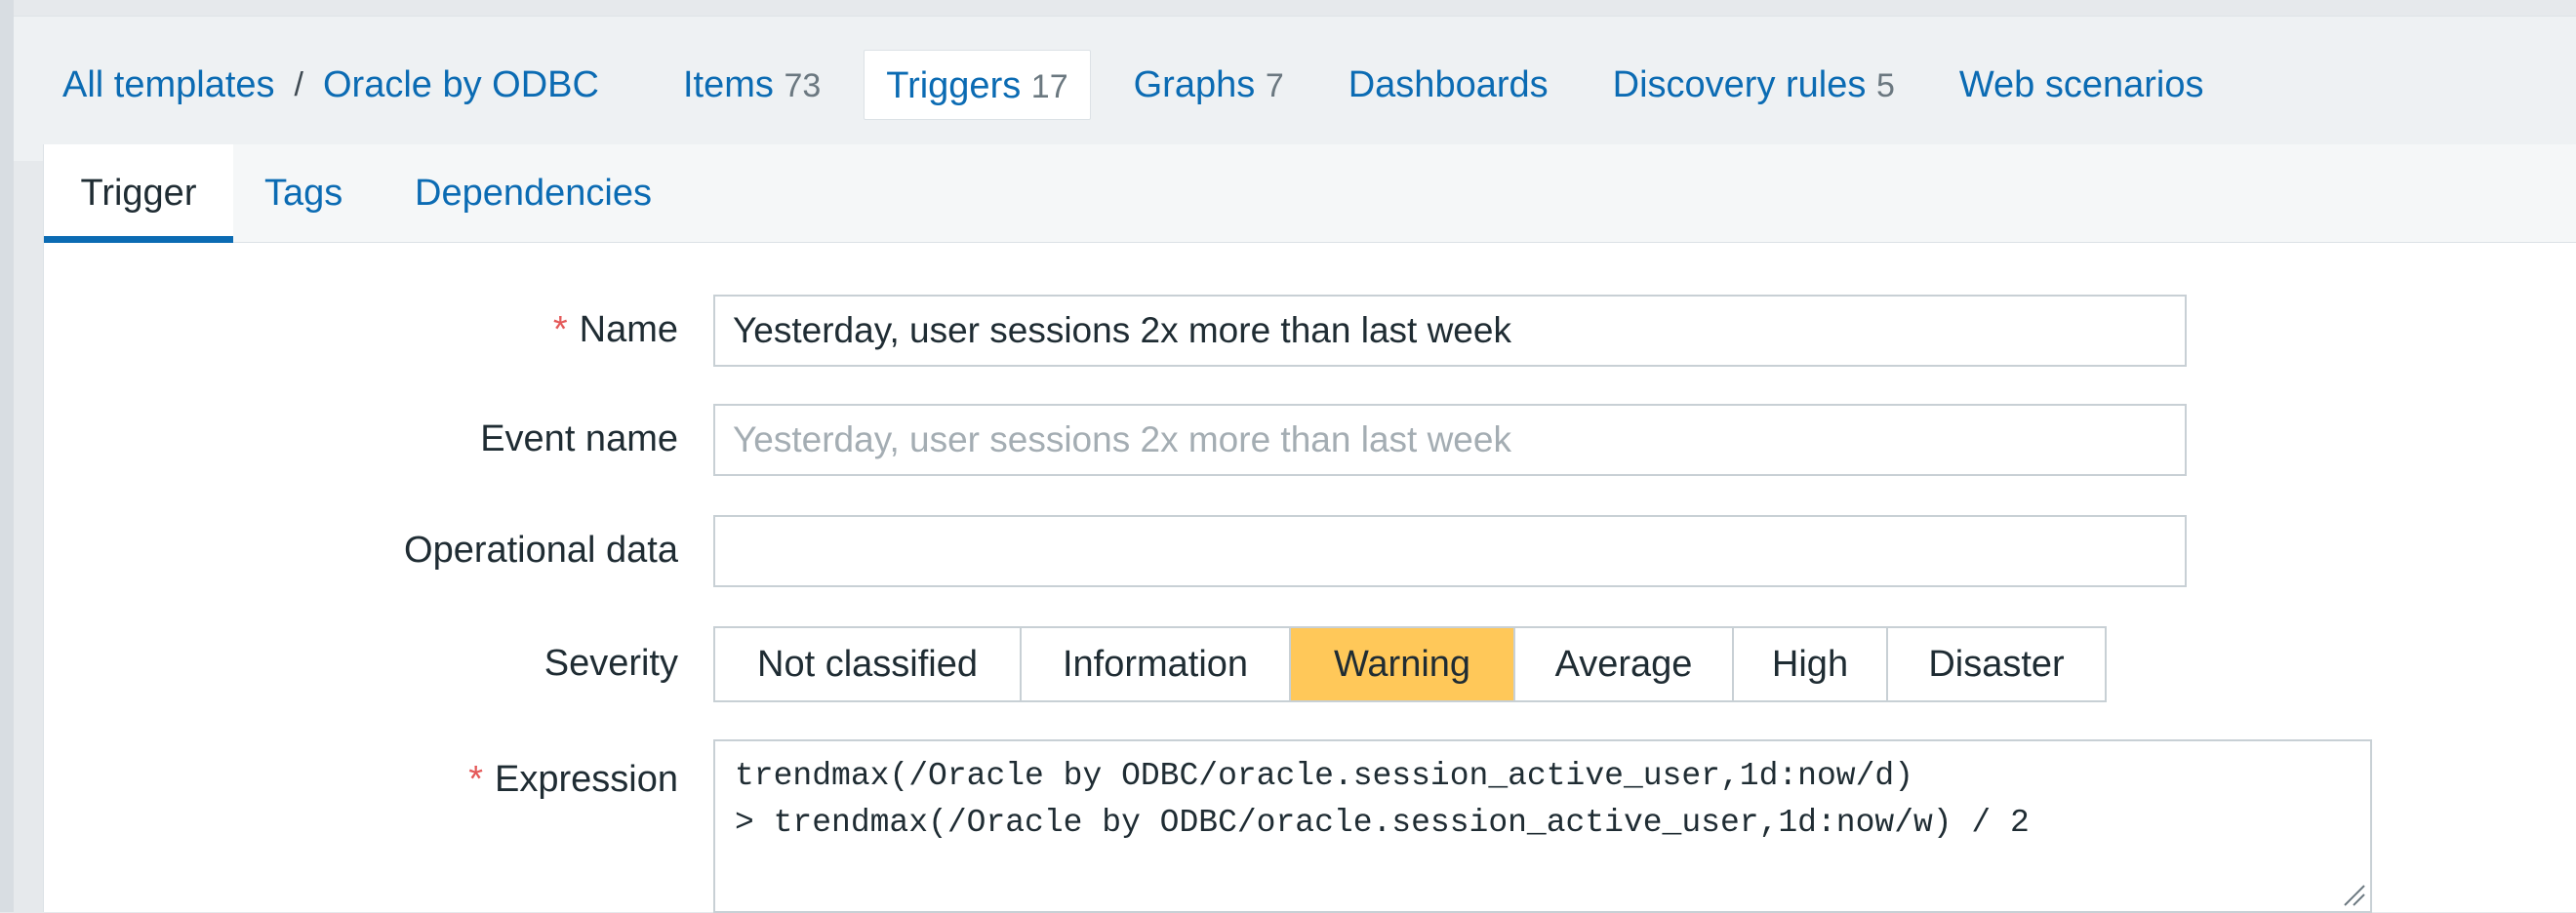  Describe the element at coordinates (1996, 664) in the screenshot. I see `severity-disaster: Disaster` at that location.